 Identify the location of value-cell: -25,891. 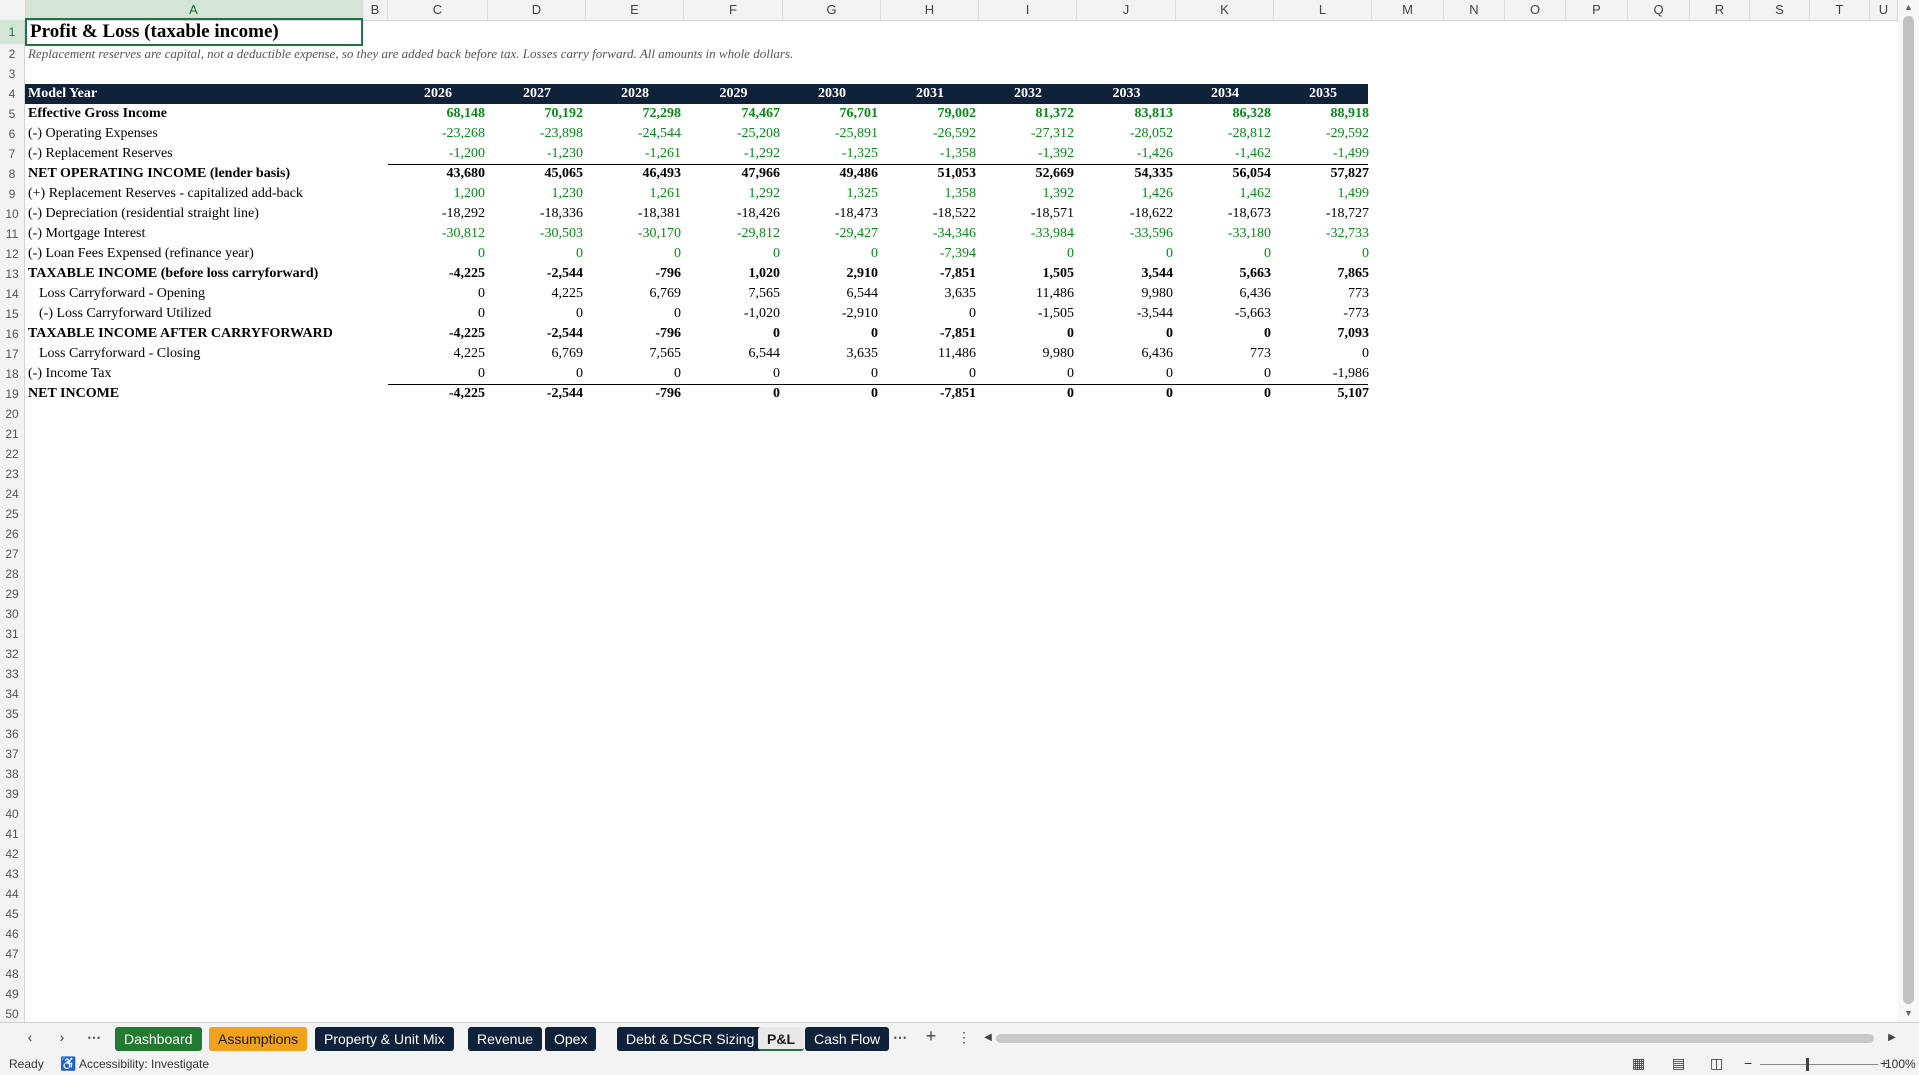
(832, 134).